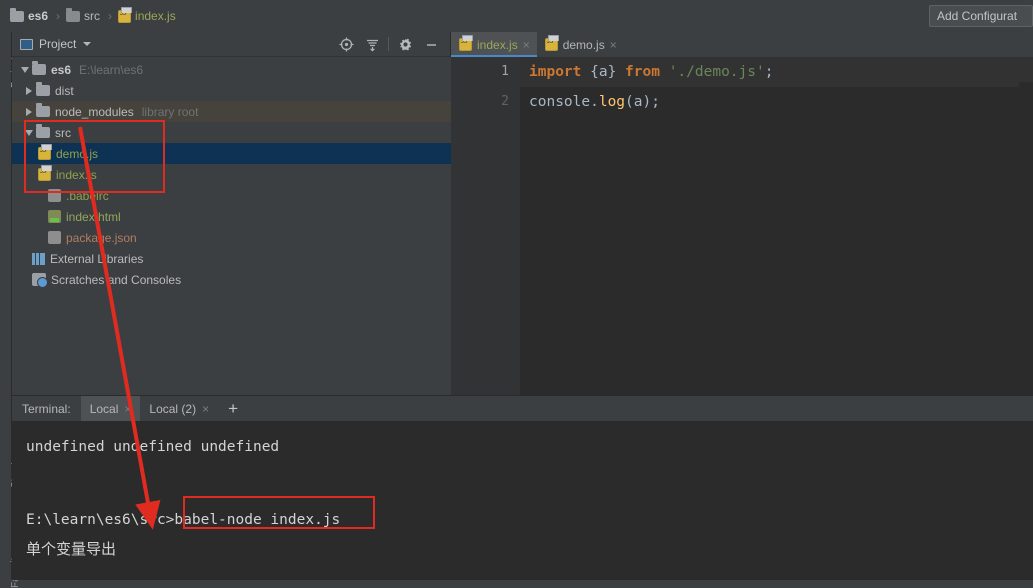  I want to click on breadcrumb-label: src, so click(92, 16).